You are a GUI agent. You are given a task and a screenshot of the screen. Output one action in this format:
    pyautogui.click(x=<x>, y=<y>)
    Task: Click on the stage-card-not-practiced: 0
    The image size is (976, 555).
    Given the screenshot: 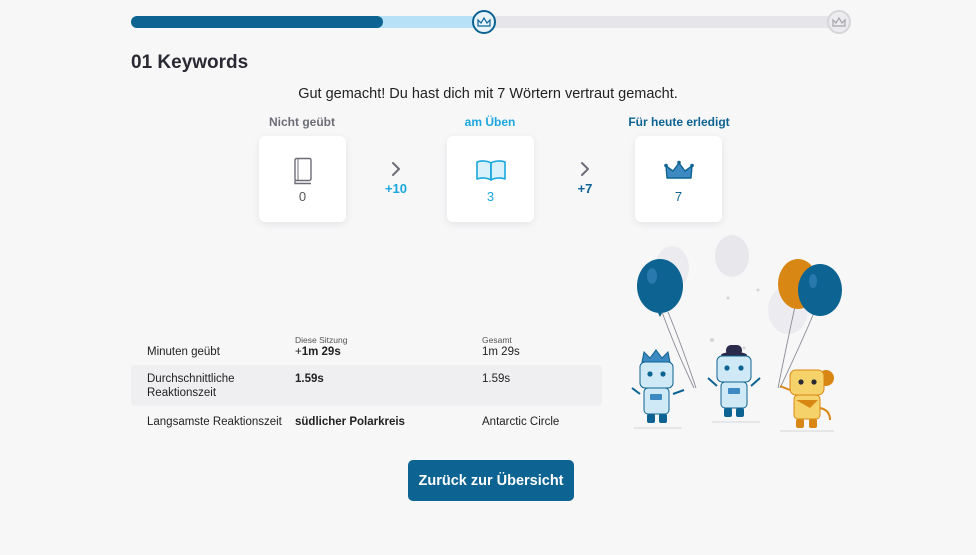 What is the action you would take?
    pyautogui.click(x=302, y=179)
    